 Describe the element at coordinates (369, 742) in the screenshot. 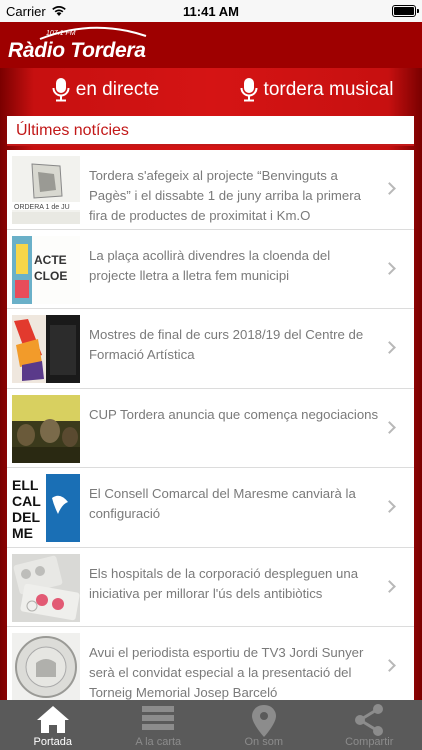

I see `tab-label: Compartir` at that location.